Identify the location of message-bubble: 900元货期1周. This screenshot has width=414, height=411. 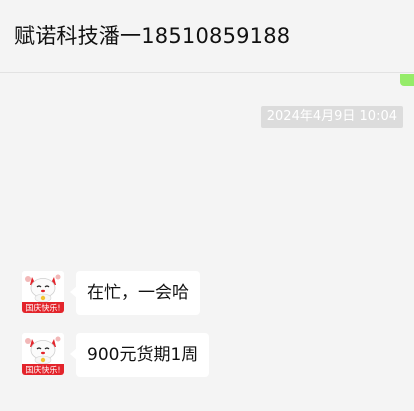
(139, 355).